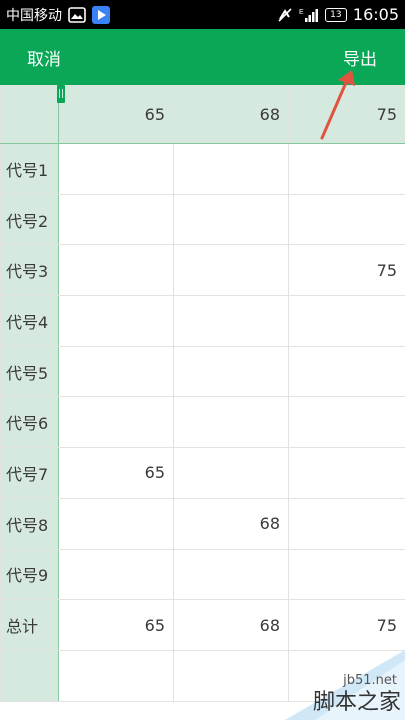 The width and height of the screenshot is (405, 720). I want to click on table-row: 代号5, so click(202, 371).